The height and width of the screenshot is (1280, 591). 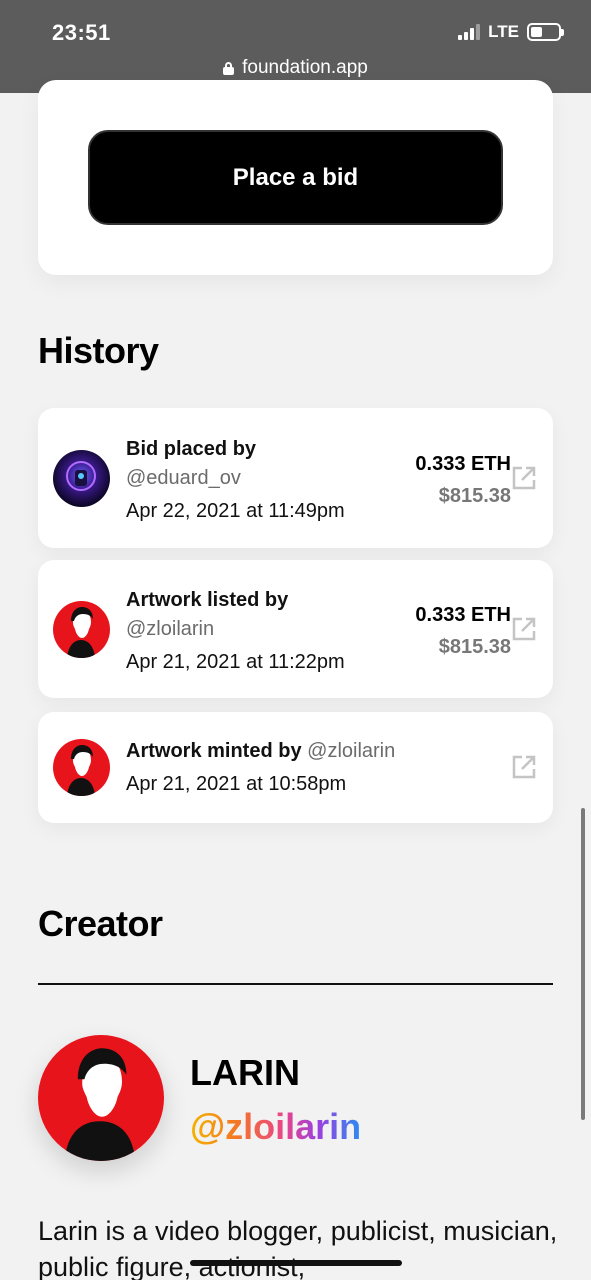 I want to click on history-date: Apr 21, 2021 at 10:58pm, so click(x=236, y=784).